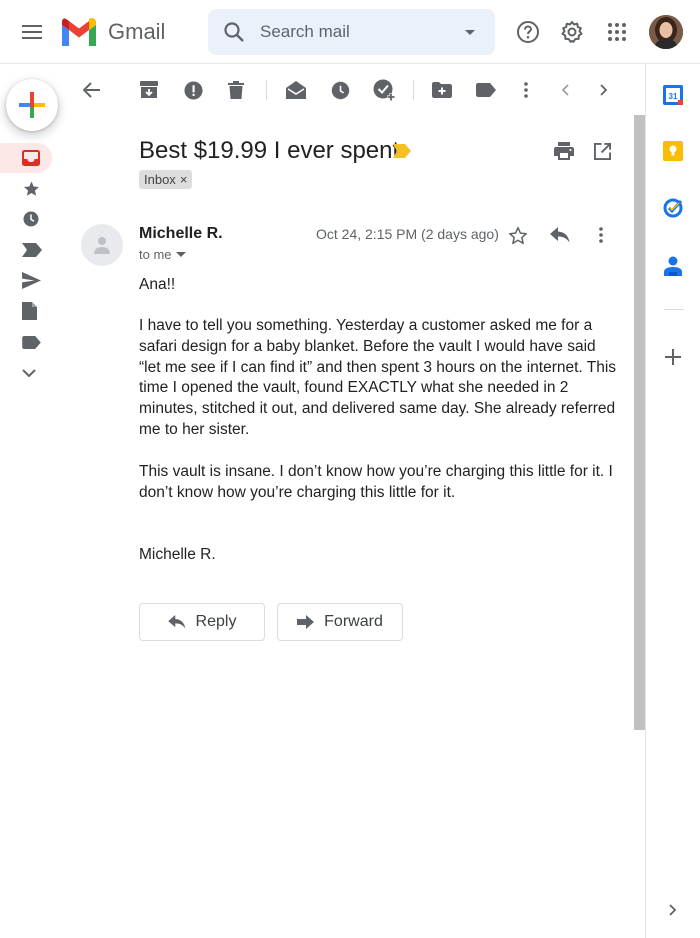  I want to click on star-button, so click(518, 235).